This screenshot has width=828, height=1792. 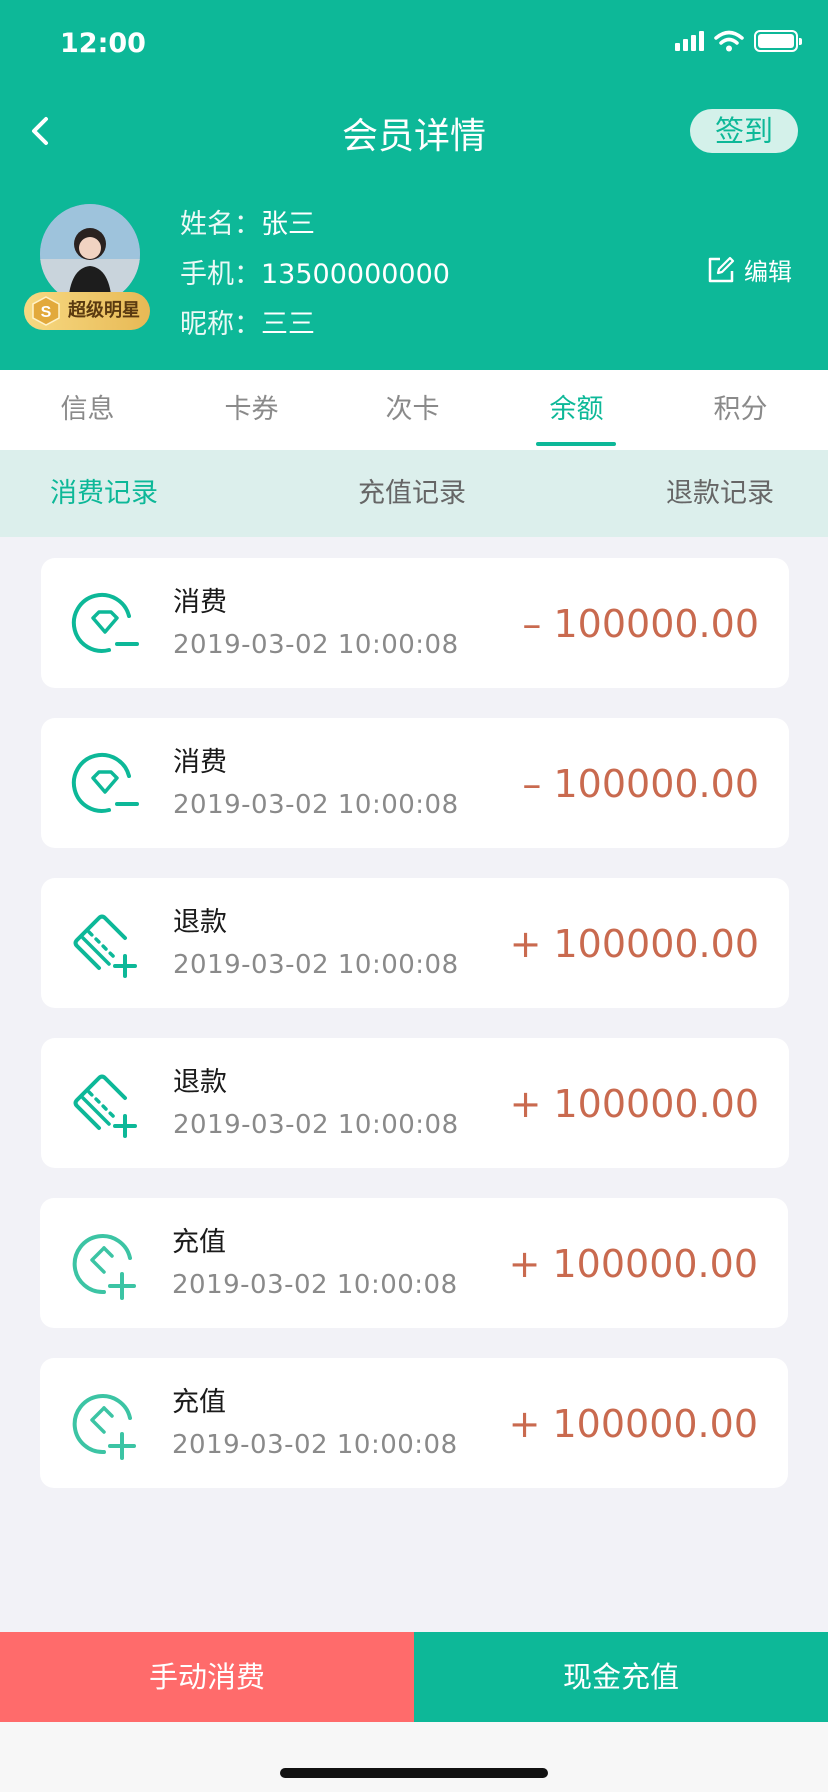 I want to click on cash-recharge-button: 现金充值, so click(x=621, y=1677).